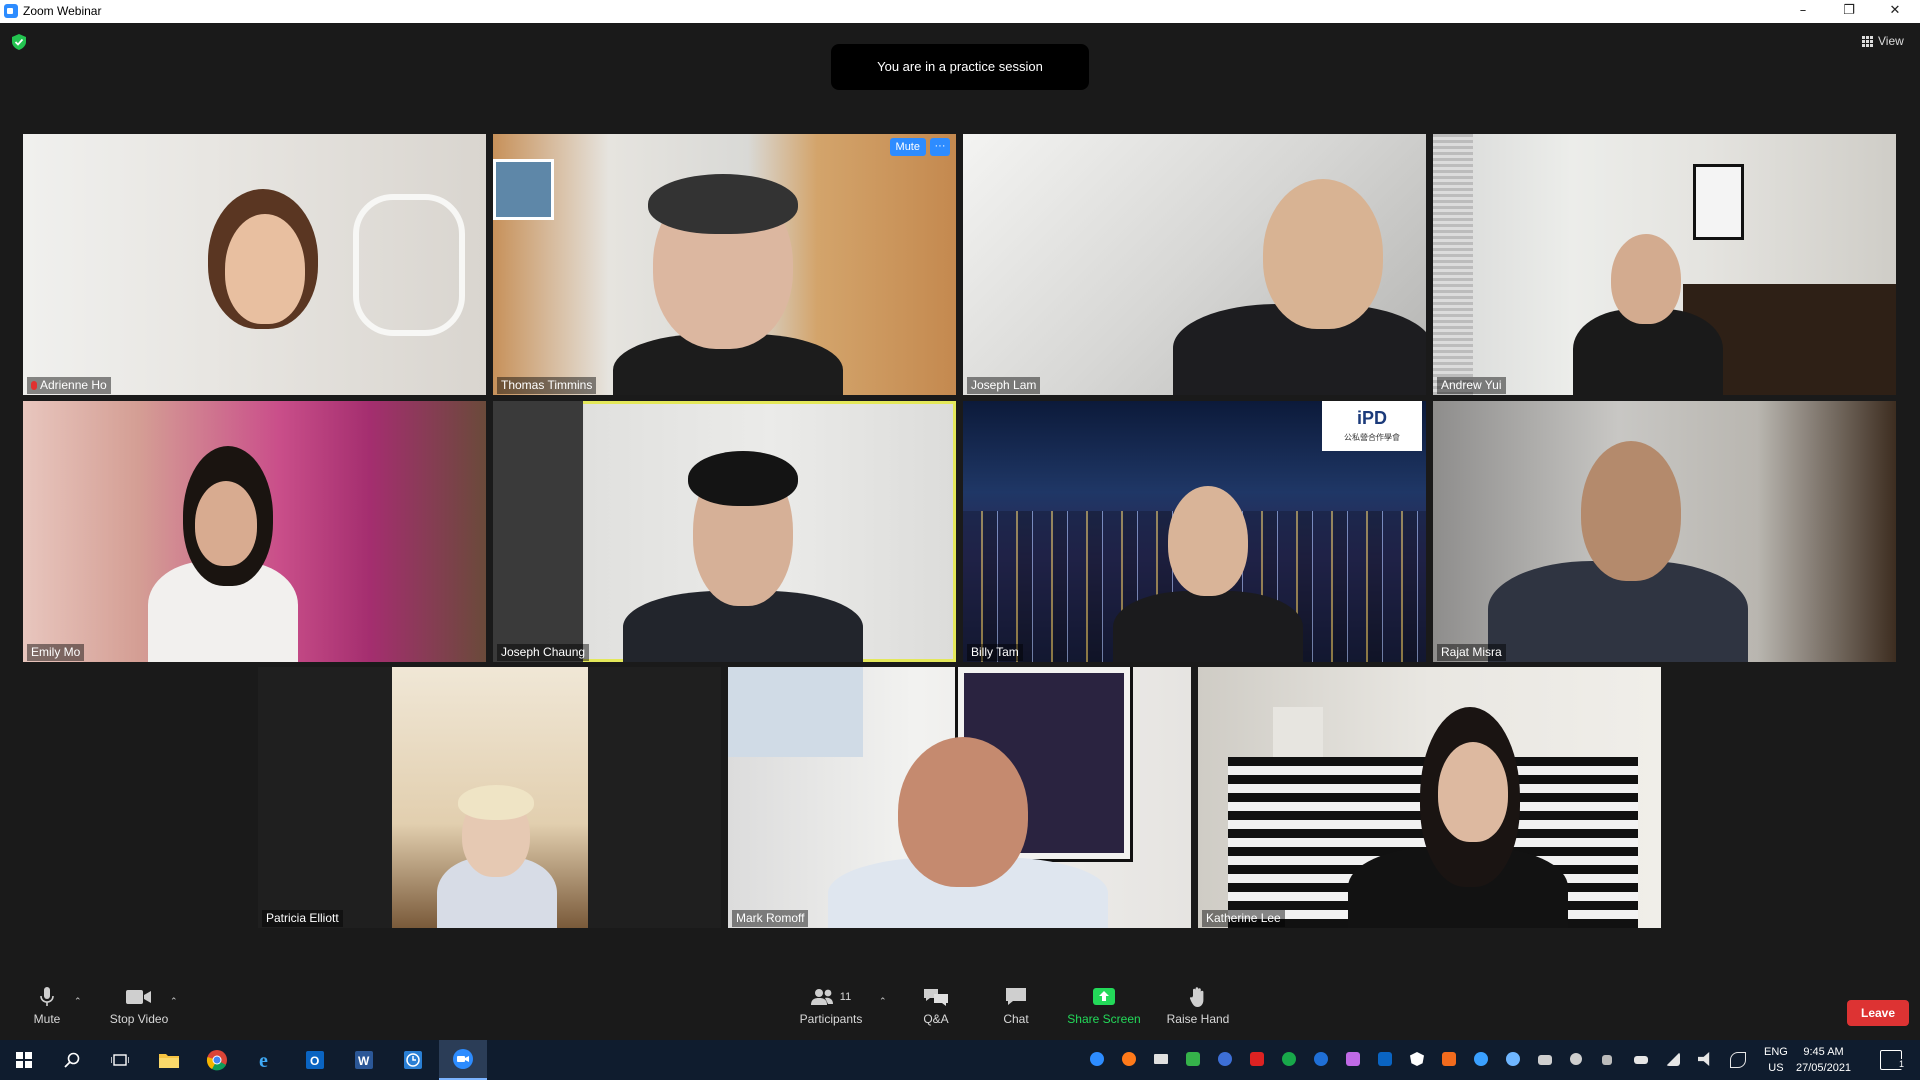 This screenshot has width=1920, height=1080. I want to click on taskbar-chrome, so click(217, 1060).